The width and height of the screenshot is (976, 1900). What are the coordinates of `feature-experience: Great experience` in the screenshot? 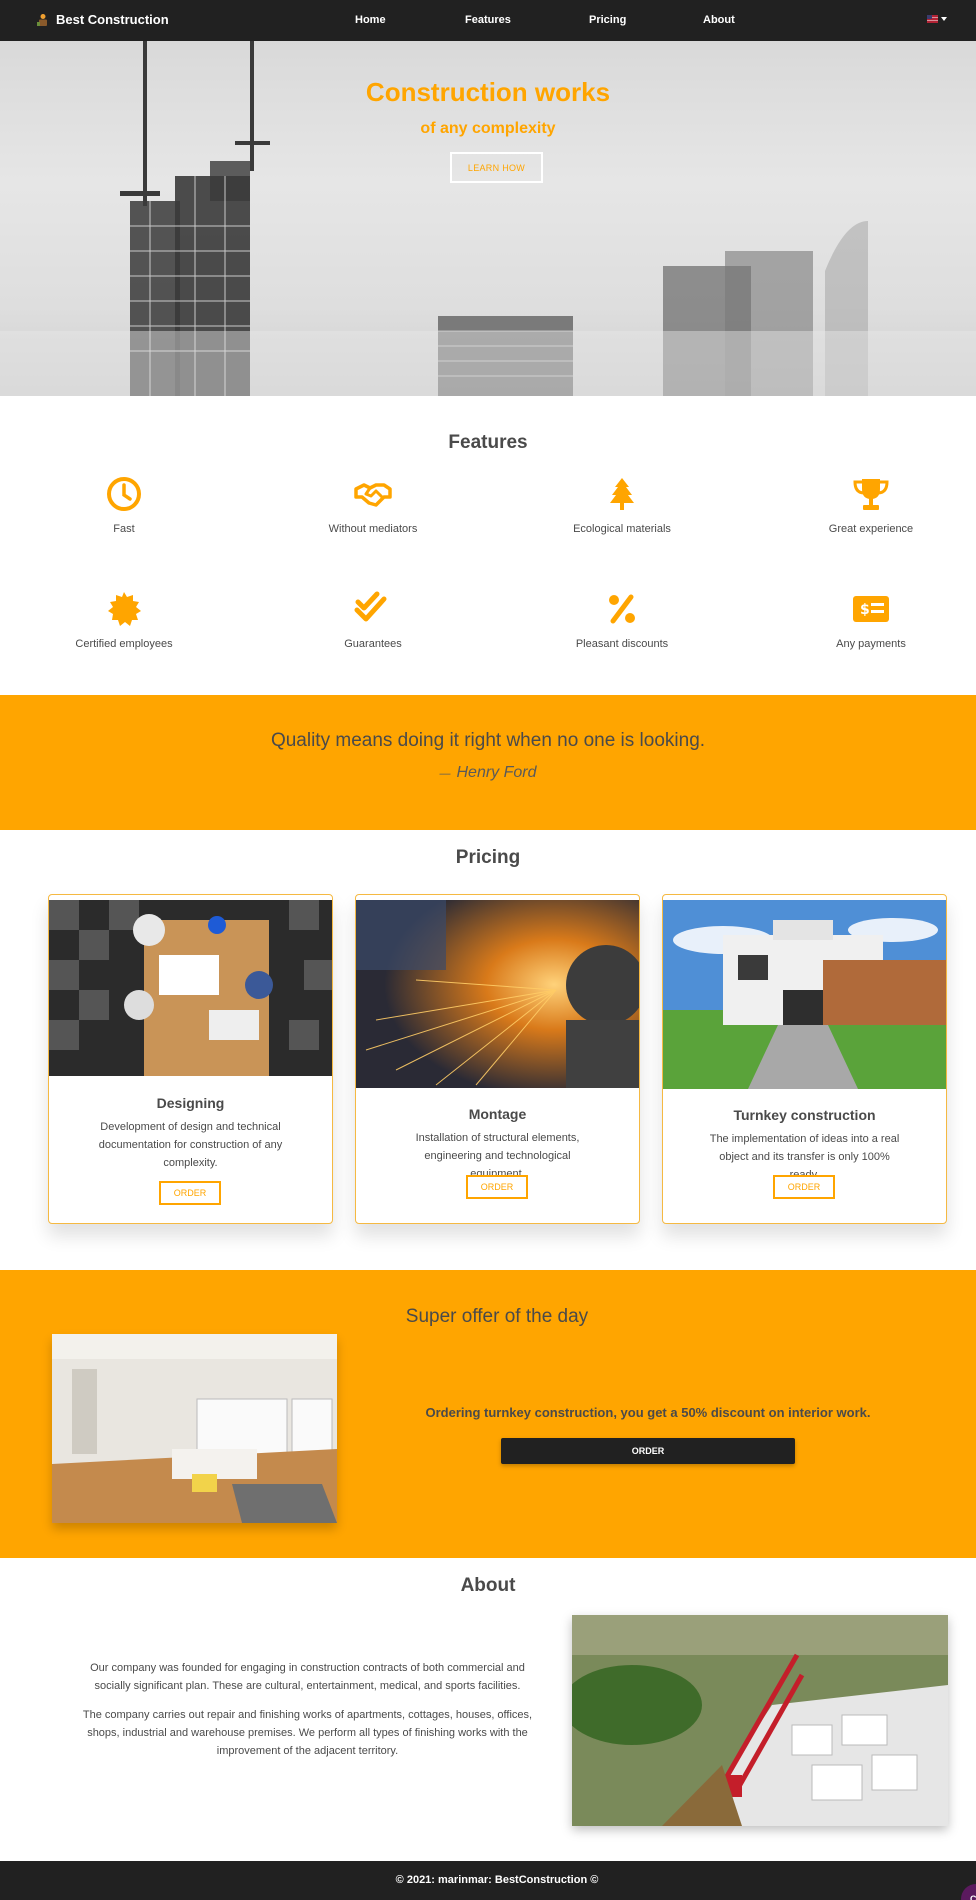 It's located at (871, 505).